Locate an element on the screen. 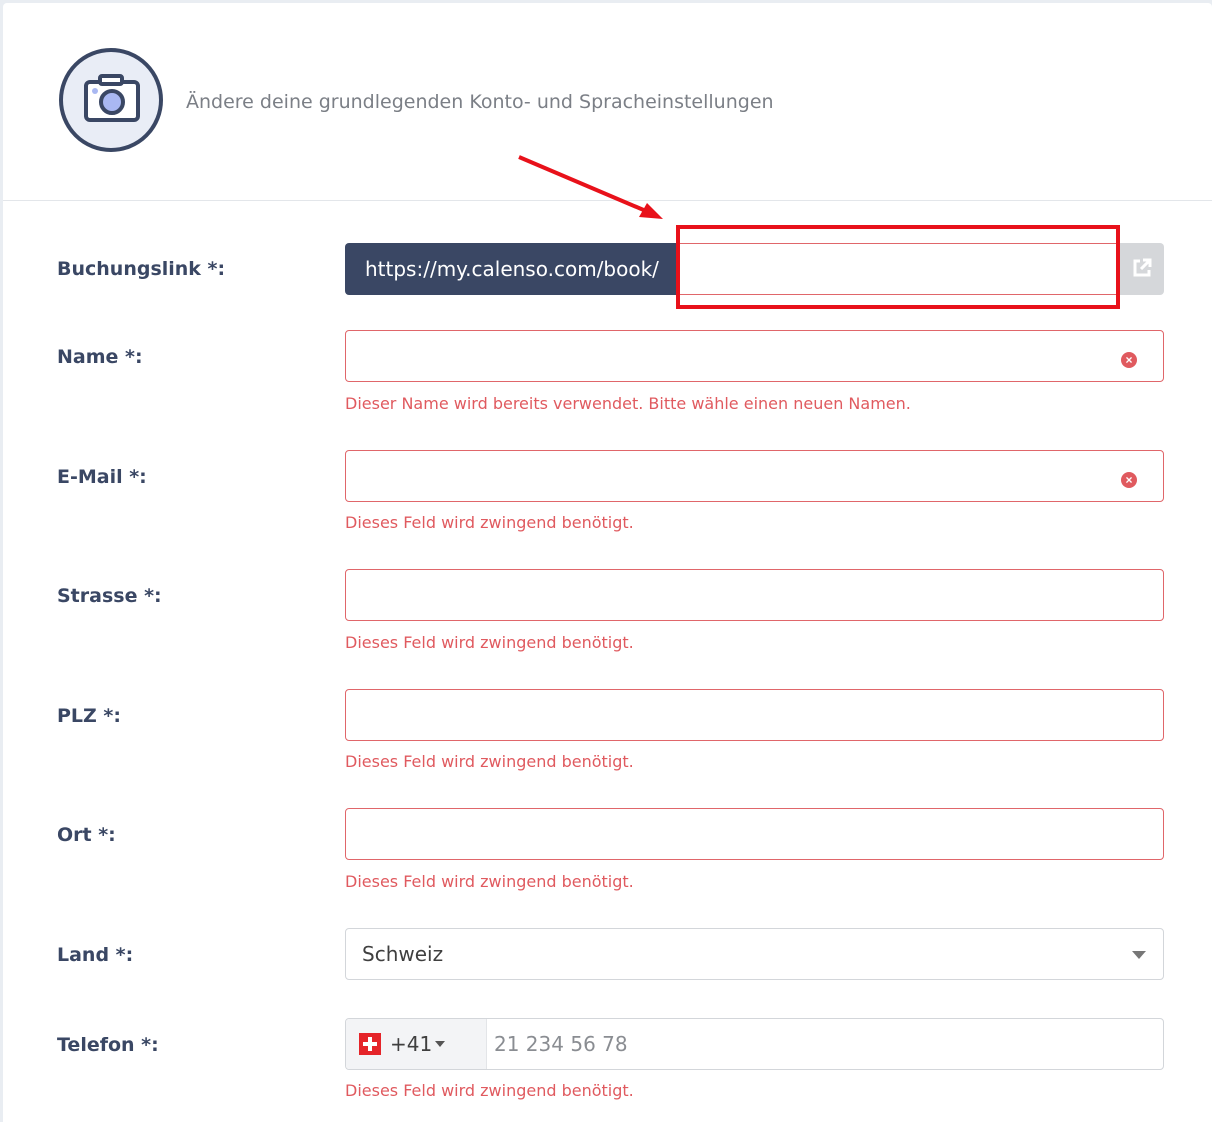 The height and width of the screenshot is (1122, 1212). street-input is located at coordinates (754, 595).